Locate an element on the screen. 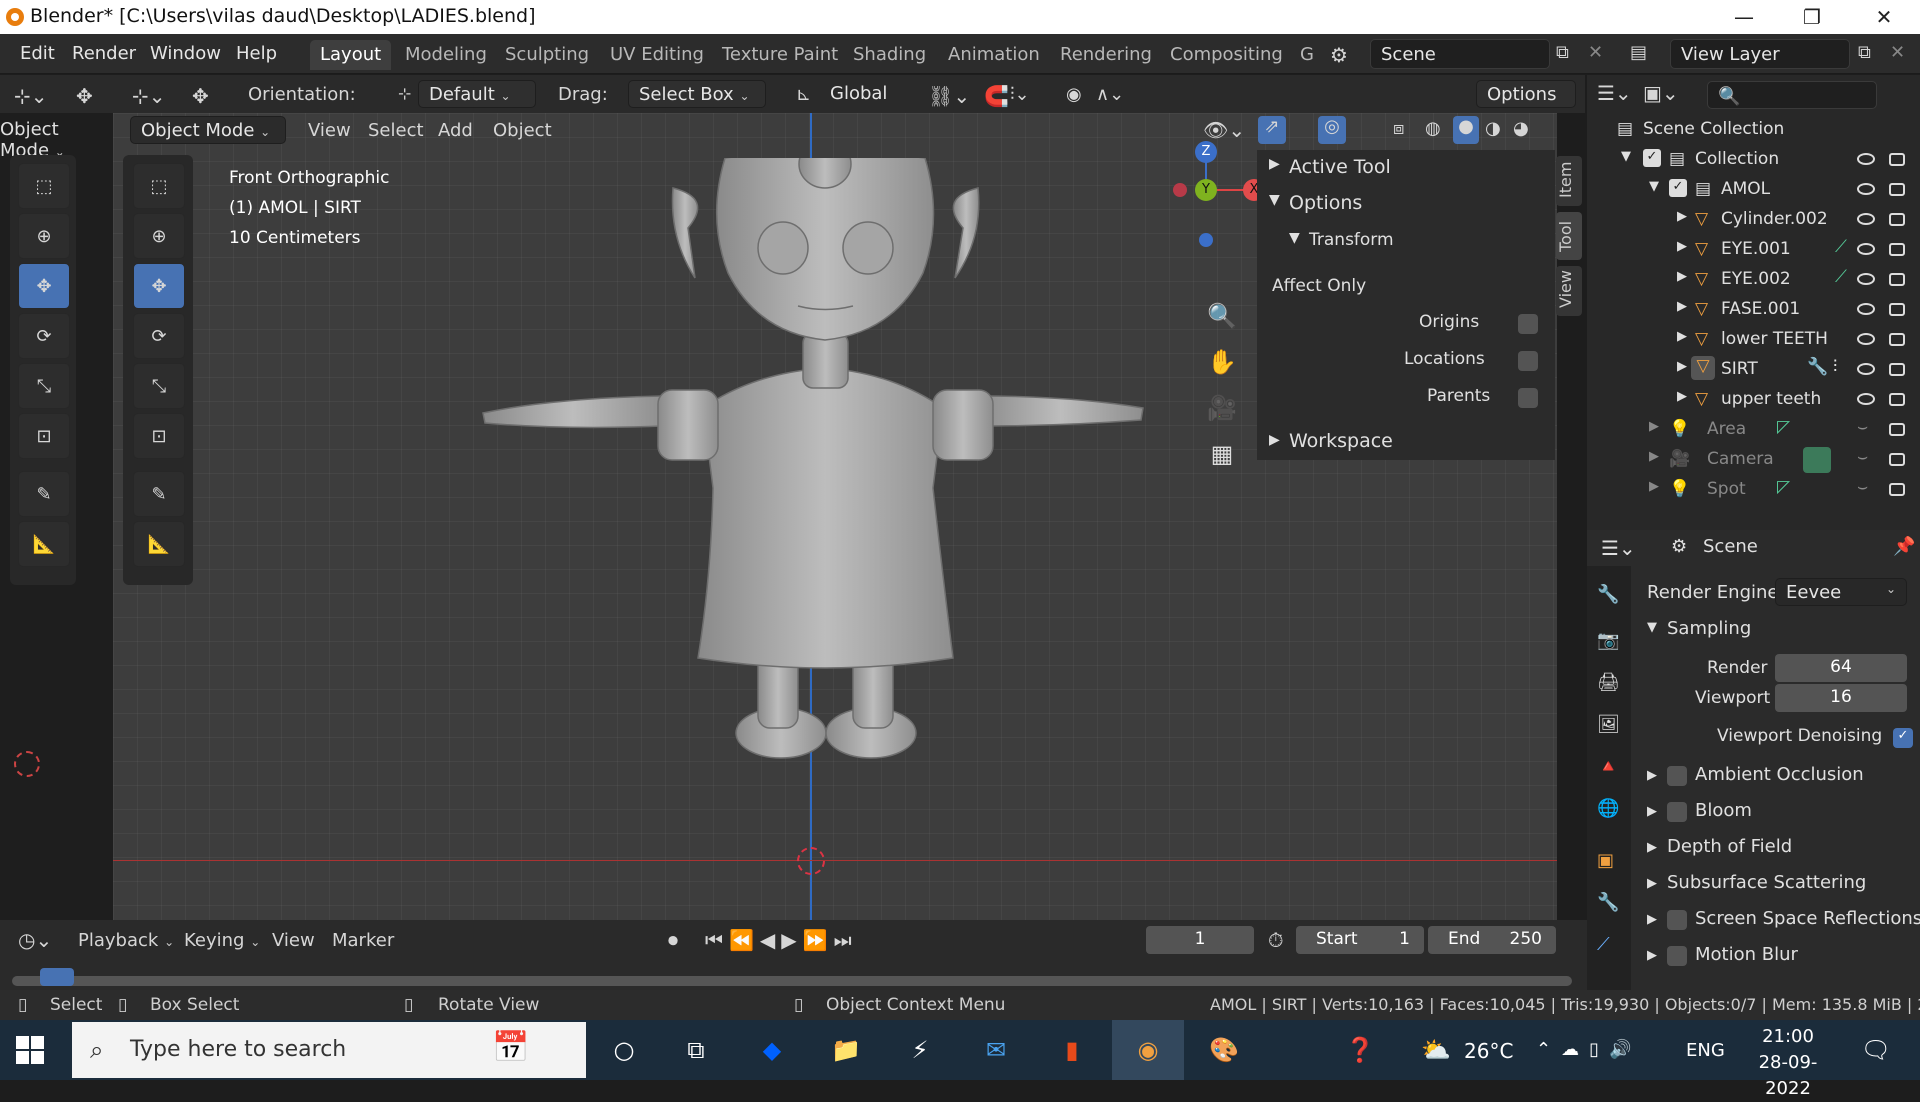 This screenshot has width=1920, height=1102. marker-menu: Marker is located at coordinates (363, 940).